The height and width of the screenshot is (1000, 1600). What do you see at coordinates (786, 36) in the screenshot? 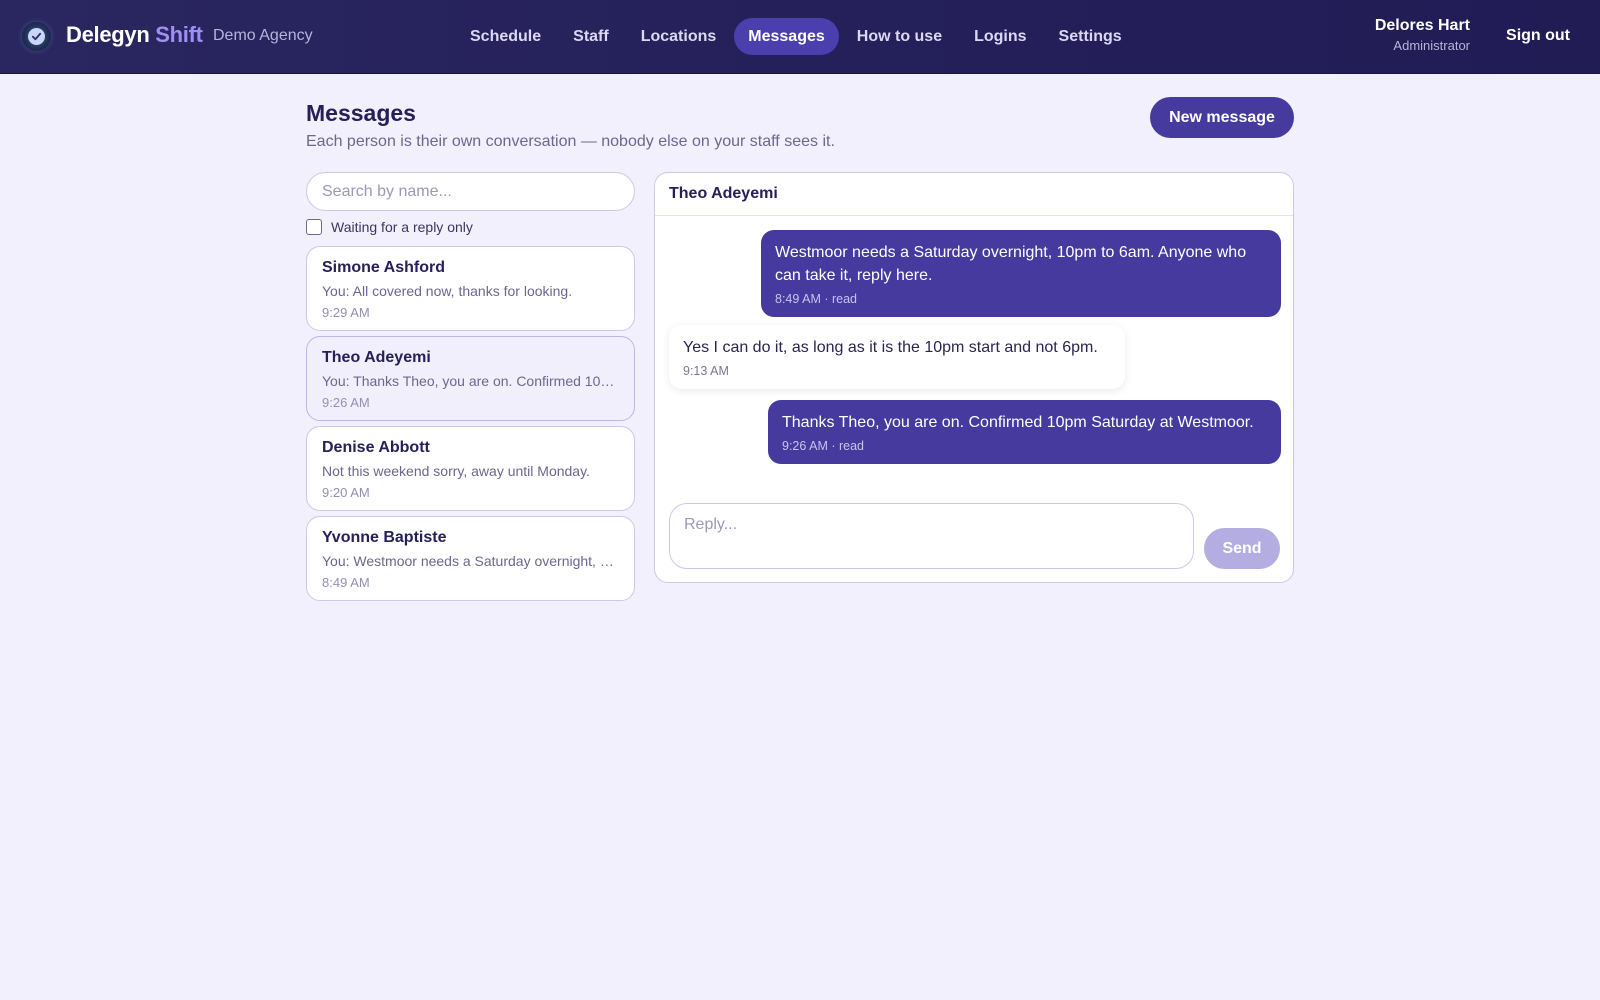
I see `nav-item-messages: Messages` at bounding box center [786, 36].